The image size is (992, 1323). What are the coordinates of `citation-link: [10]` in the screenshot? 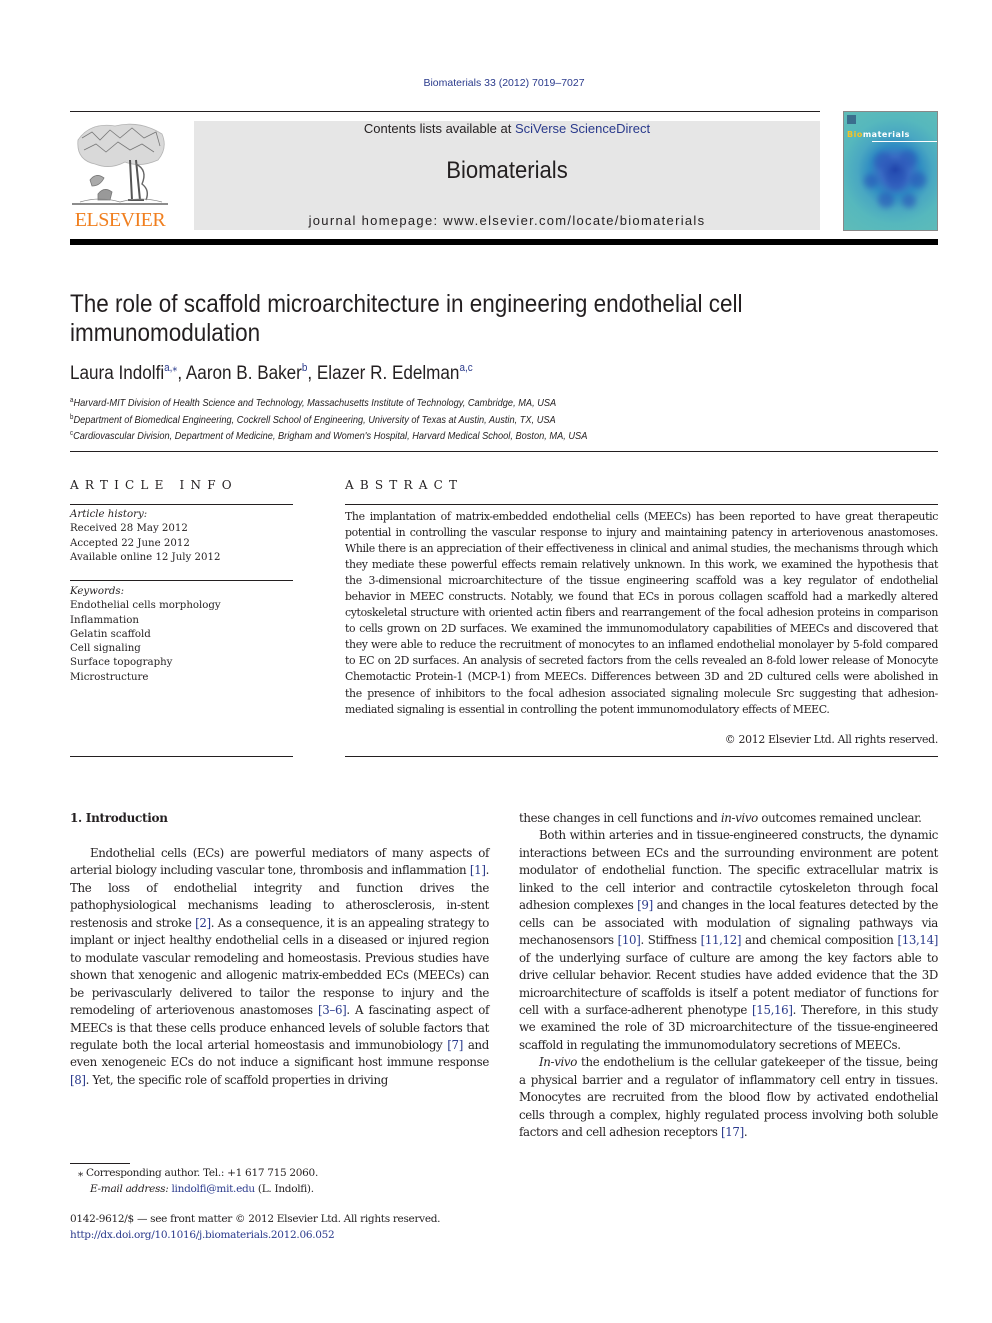 It's located at (629, 940).